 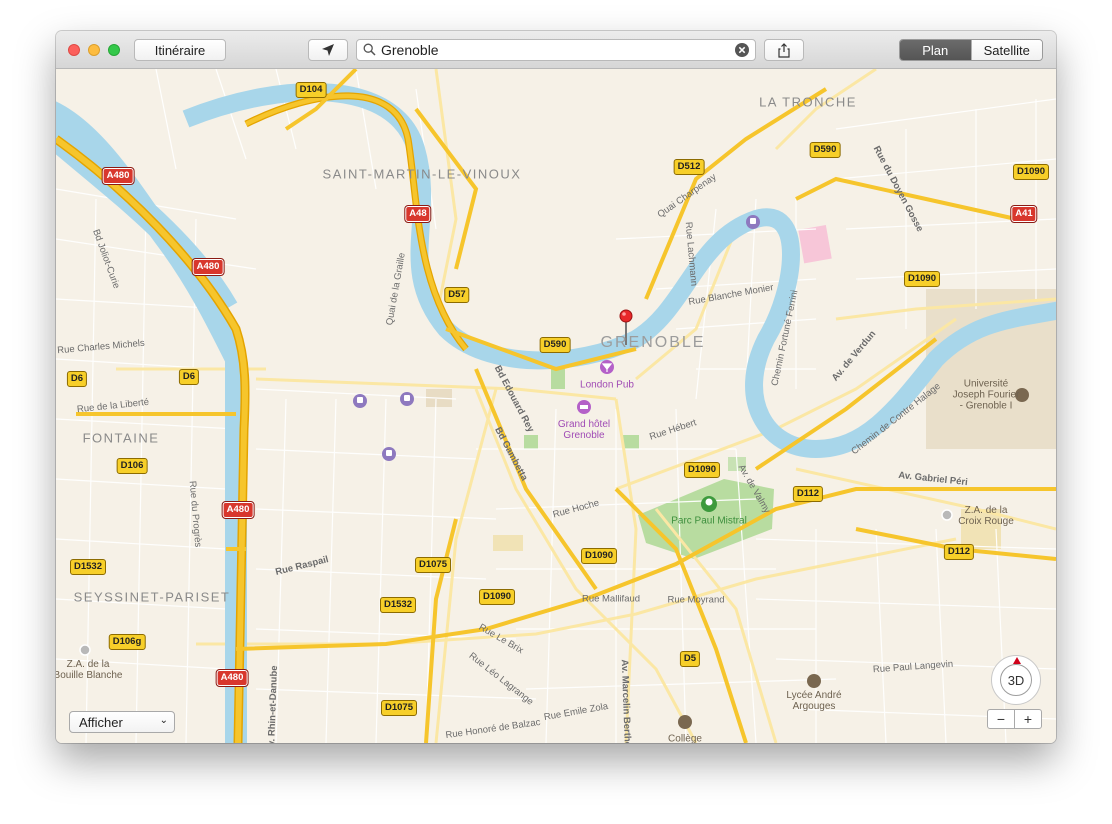 What do you see at coordinates (685, 739) in the screenshot?
I see `poi-label-college: Collège` at bounding box center [685, 739].